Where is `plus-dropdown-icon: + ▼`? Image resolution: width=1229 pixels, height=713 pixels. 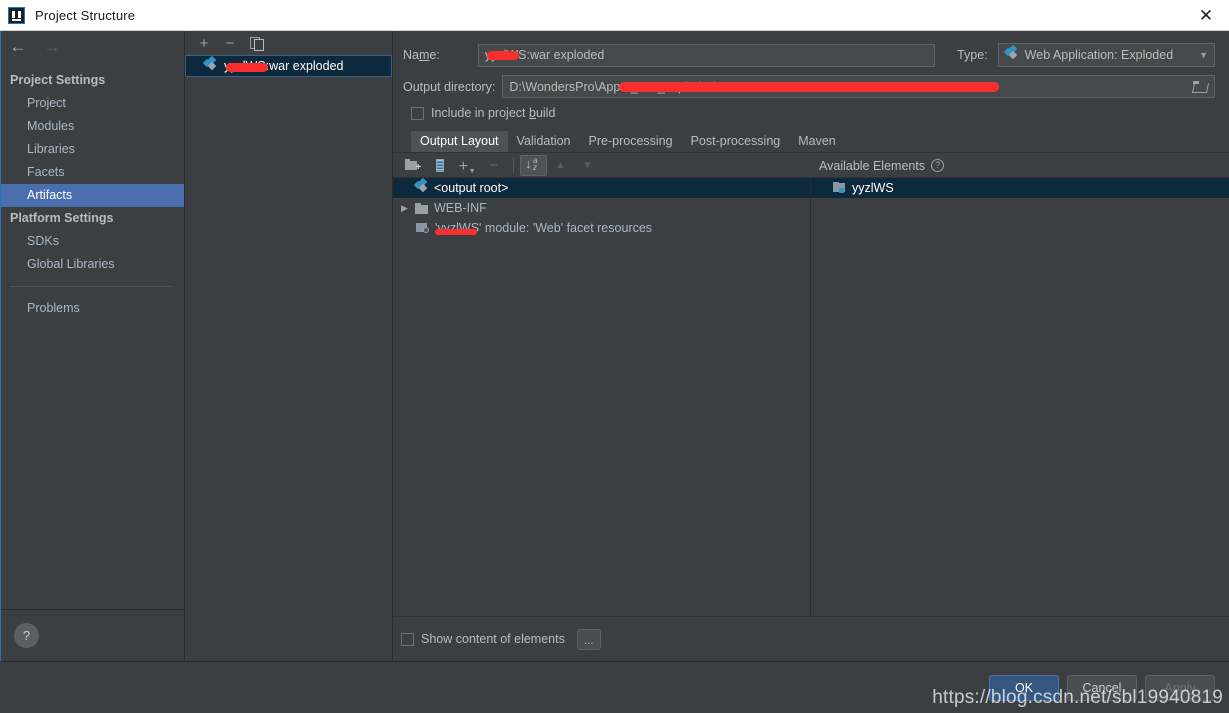 plus-dropdown-icon: + ▼ is located at coordinates (467, 167).